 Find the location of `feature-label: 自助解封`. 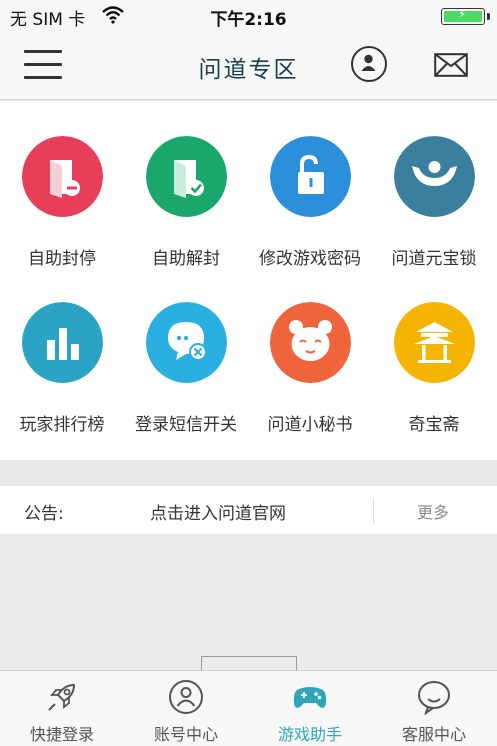

feature-label: 自助解封 is located at coordinates (186, 259).